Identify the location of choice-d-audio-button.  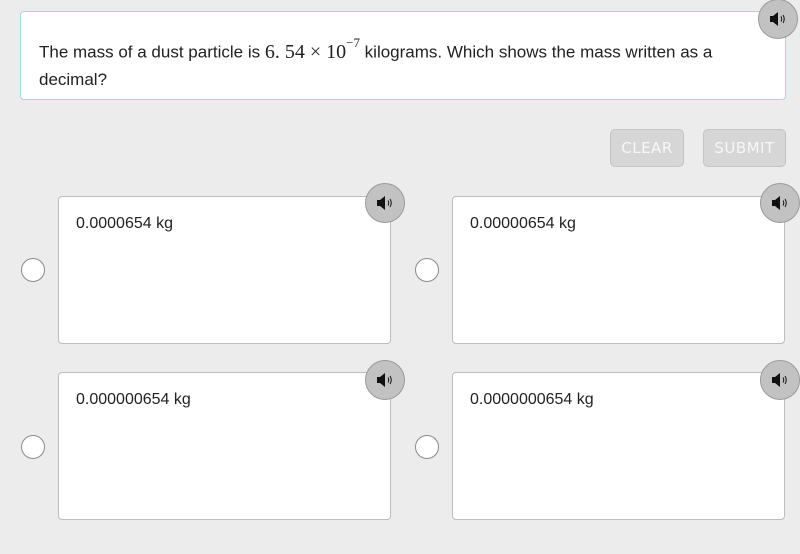
(780, 380).